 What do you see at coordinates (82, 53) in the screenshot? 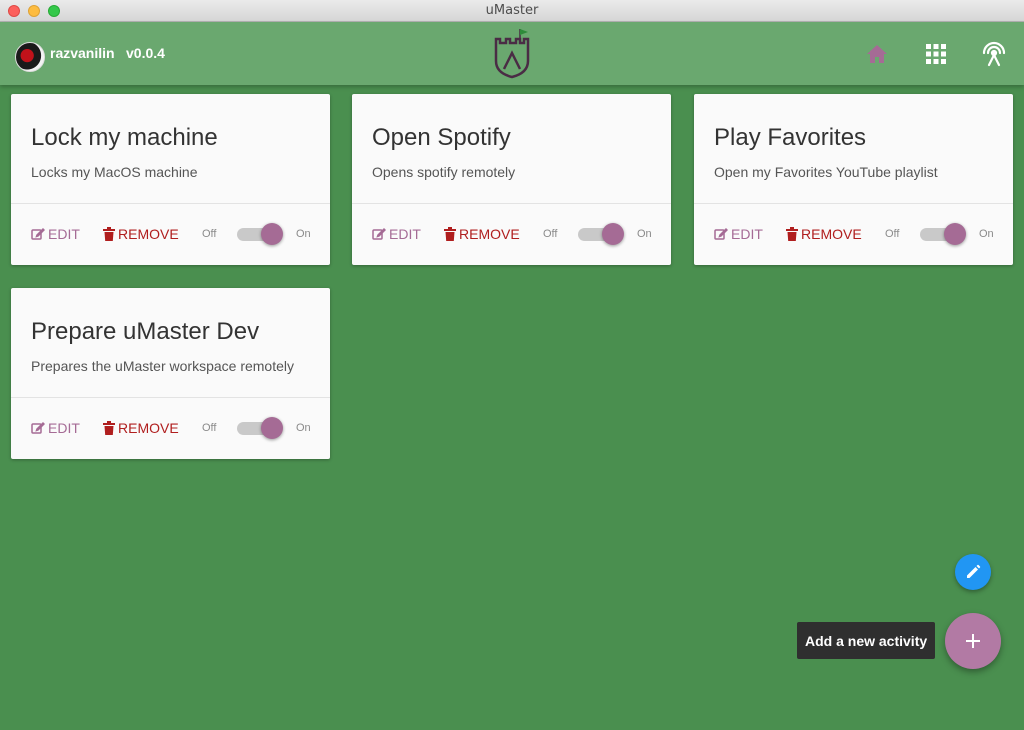
I see `username: razvanilin` at bounding box center [82, 53].